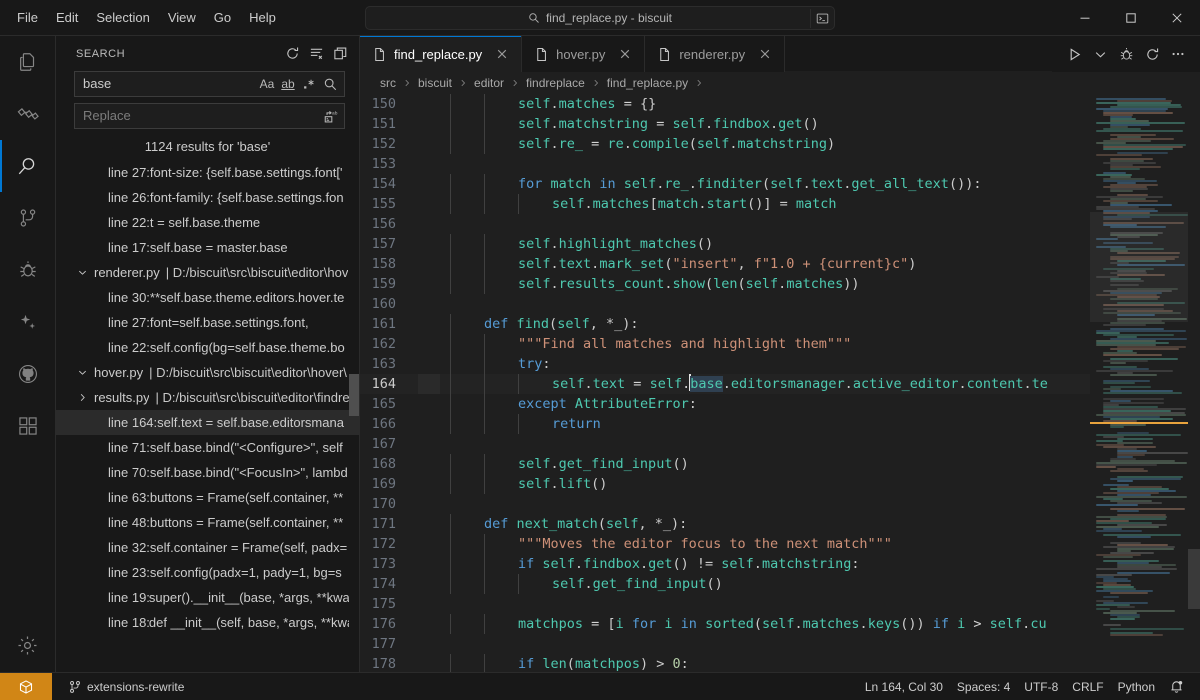 The height and width of the screenshot is (700, 1200). What do you see at coordinates (209, 116) in the screenshot?
I see `replace-input: Replace ab` at bounding box center [209, 116].